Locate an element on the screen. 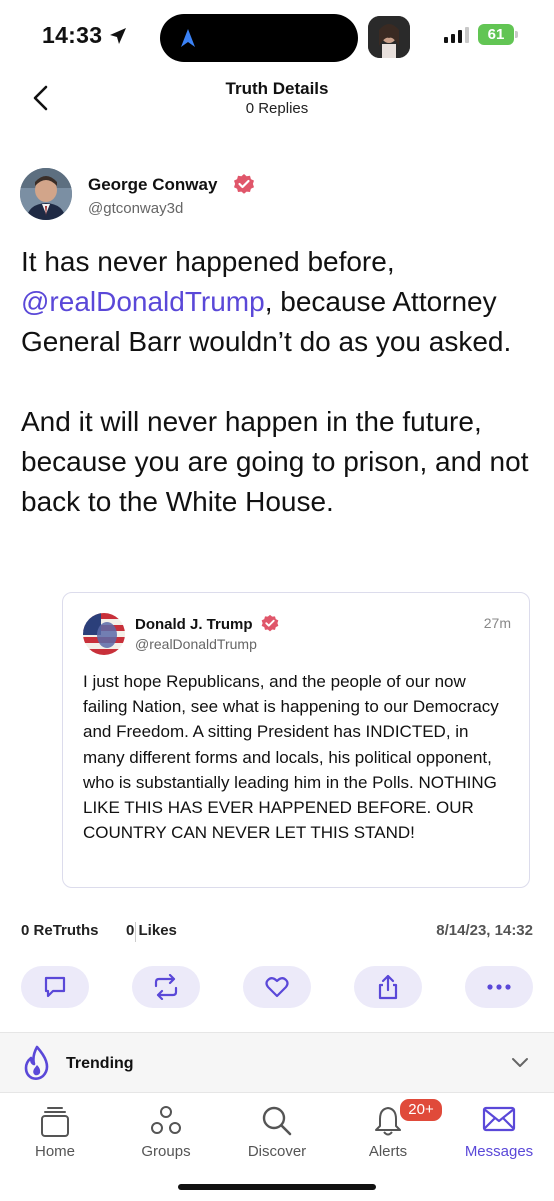  more-icon is located at coordinates (499, 987).